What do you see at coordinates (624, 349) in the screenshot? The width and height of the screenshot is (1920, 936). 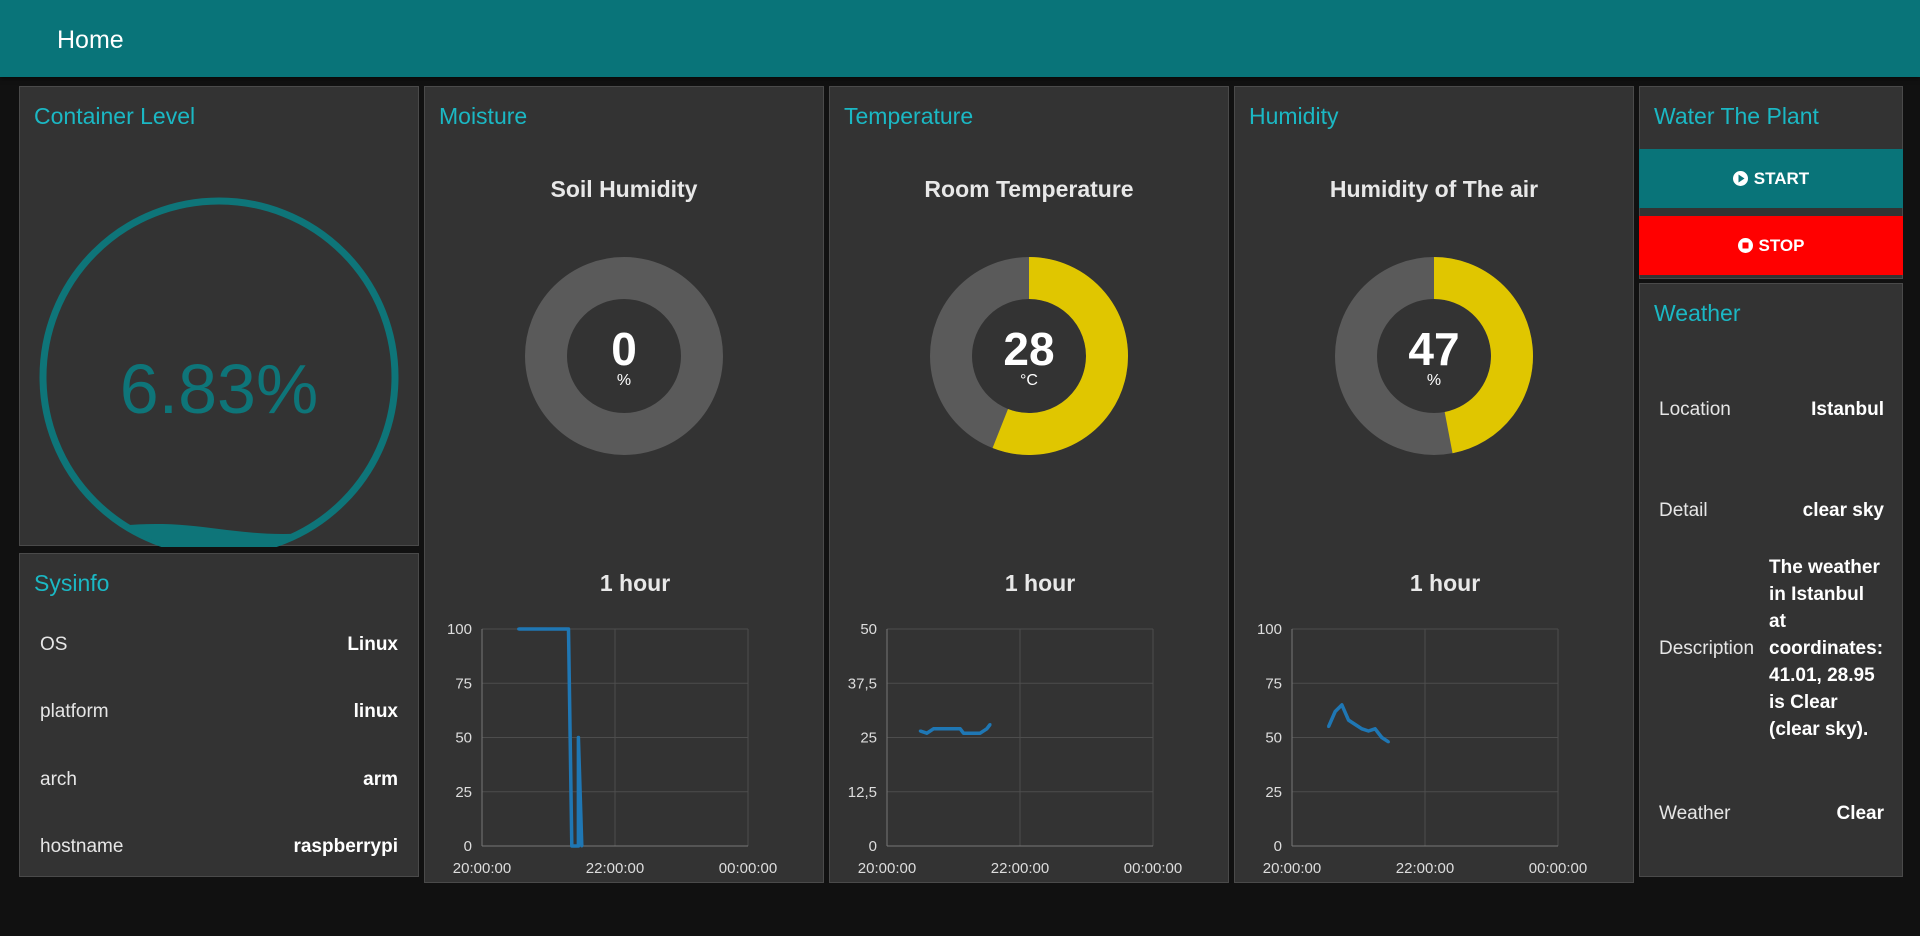 I see `gauge-value: 0` at bounding box center [624, 349].